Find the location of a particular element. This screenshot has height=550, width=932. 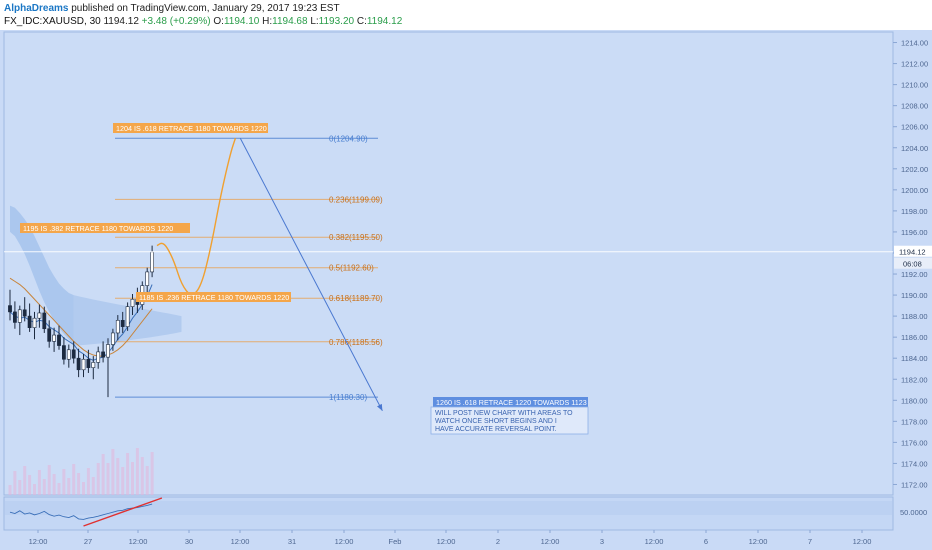

price-change: +3.48 (+0.29%) is located at coordinates (176, 21).